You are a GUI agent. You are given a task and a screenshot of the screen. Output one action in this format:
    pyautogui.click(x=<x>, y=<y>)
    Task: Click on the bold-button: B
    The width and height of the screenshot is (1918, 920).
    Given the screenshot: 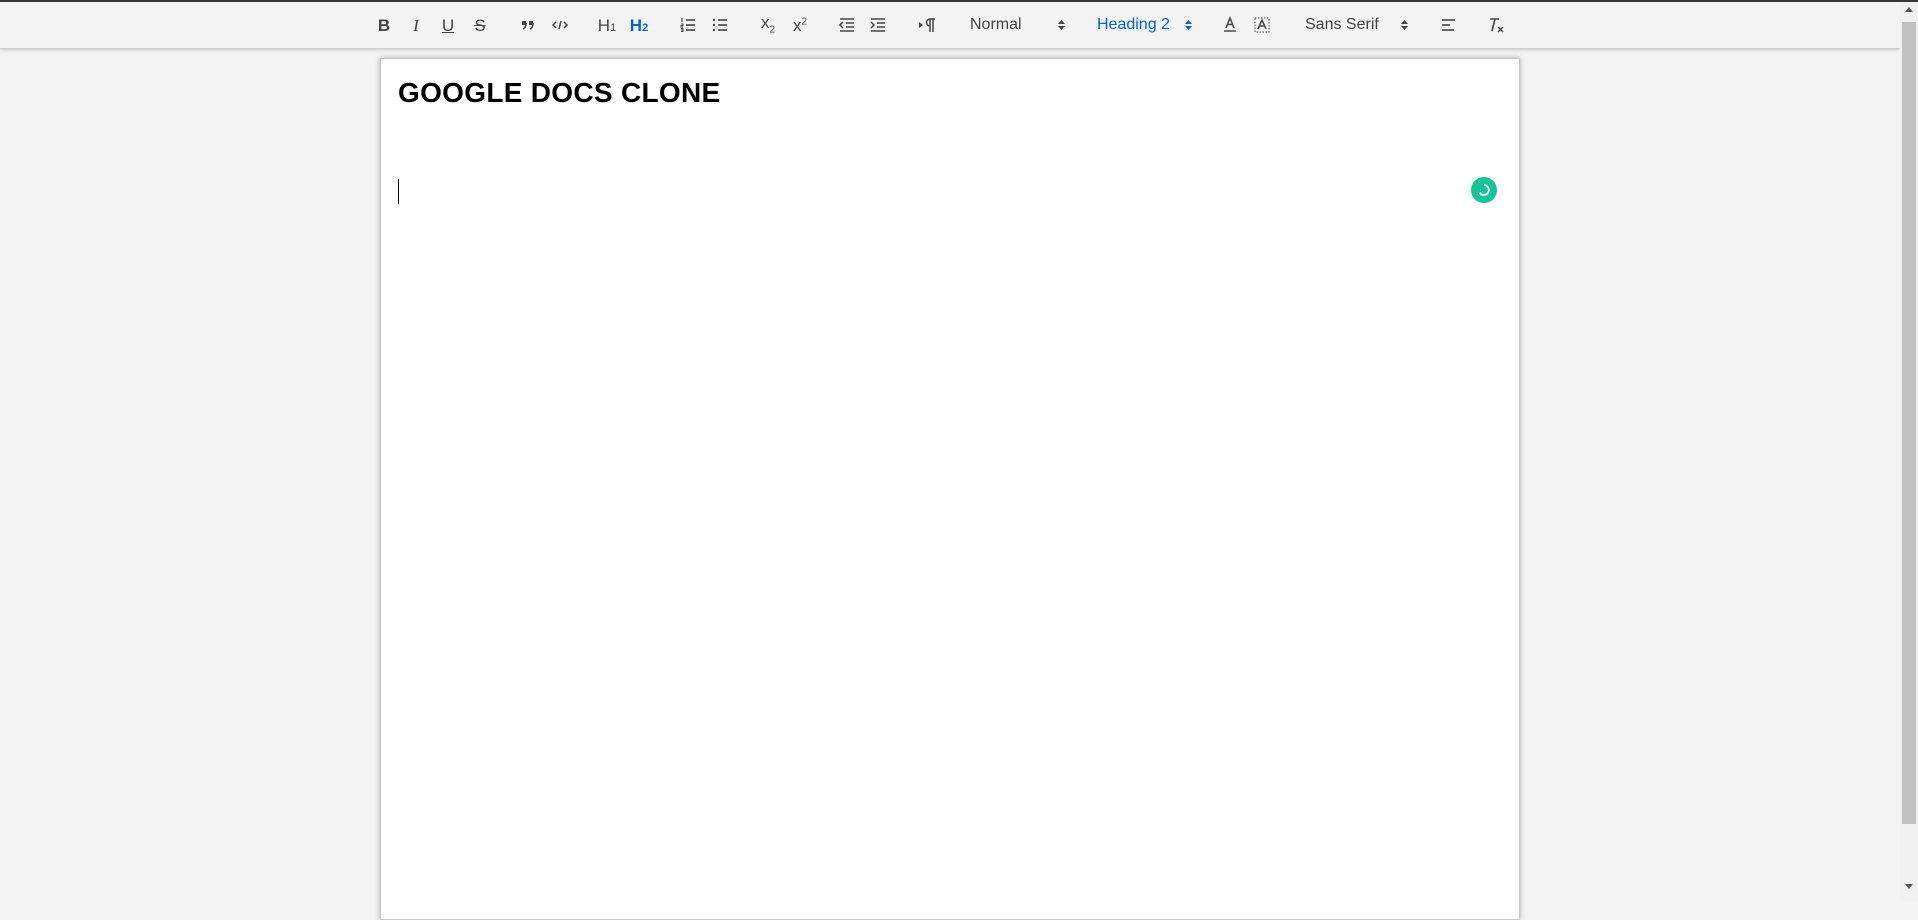 What is the action you would take?
    pyautogui.click(x=384, y=25)
    